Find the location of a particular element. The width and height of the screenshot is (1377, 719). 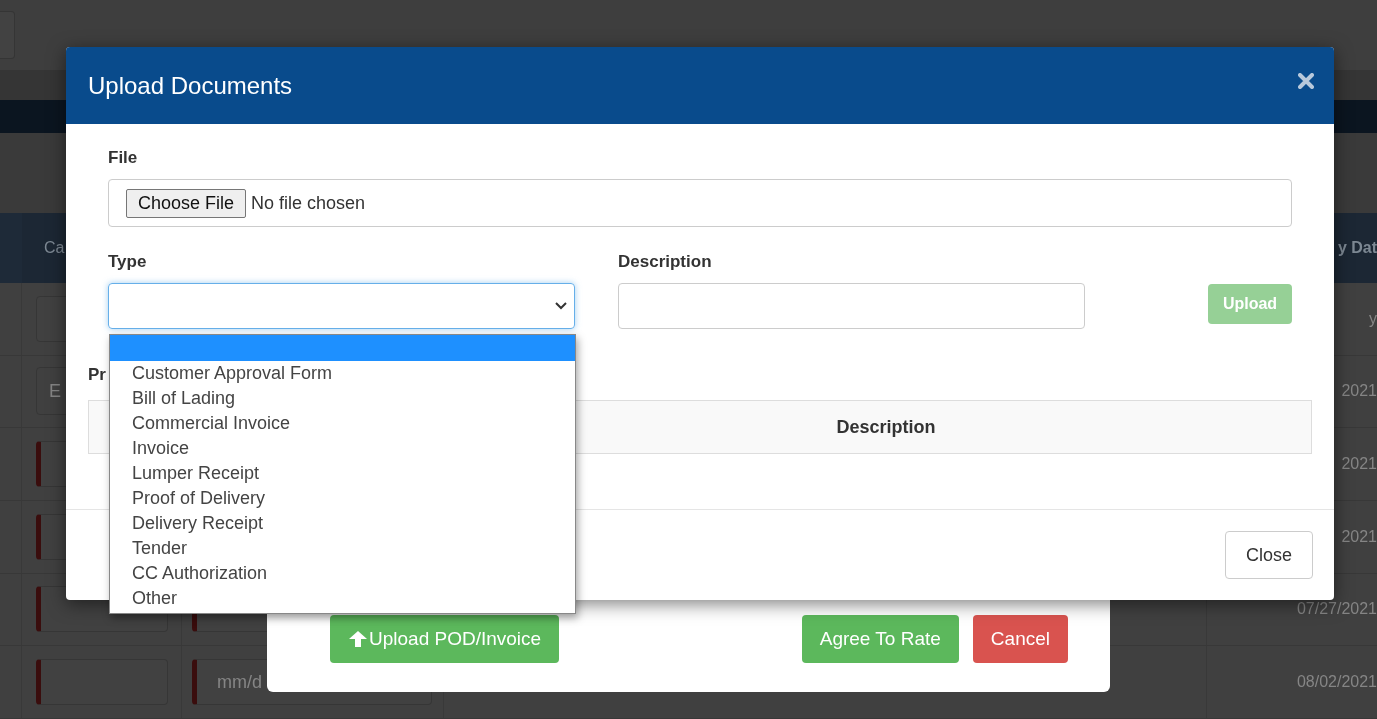

column-header: Ca is located at coordinates (54, 247).